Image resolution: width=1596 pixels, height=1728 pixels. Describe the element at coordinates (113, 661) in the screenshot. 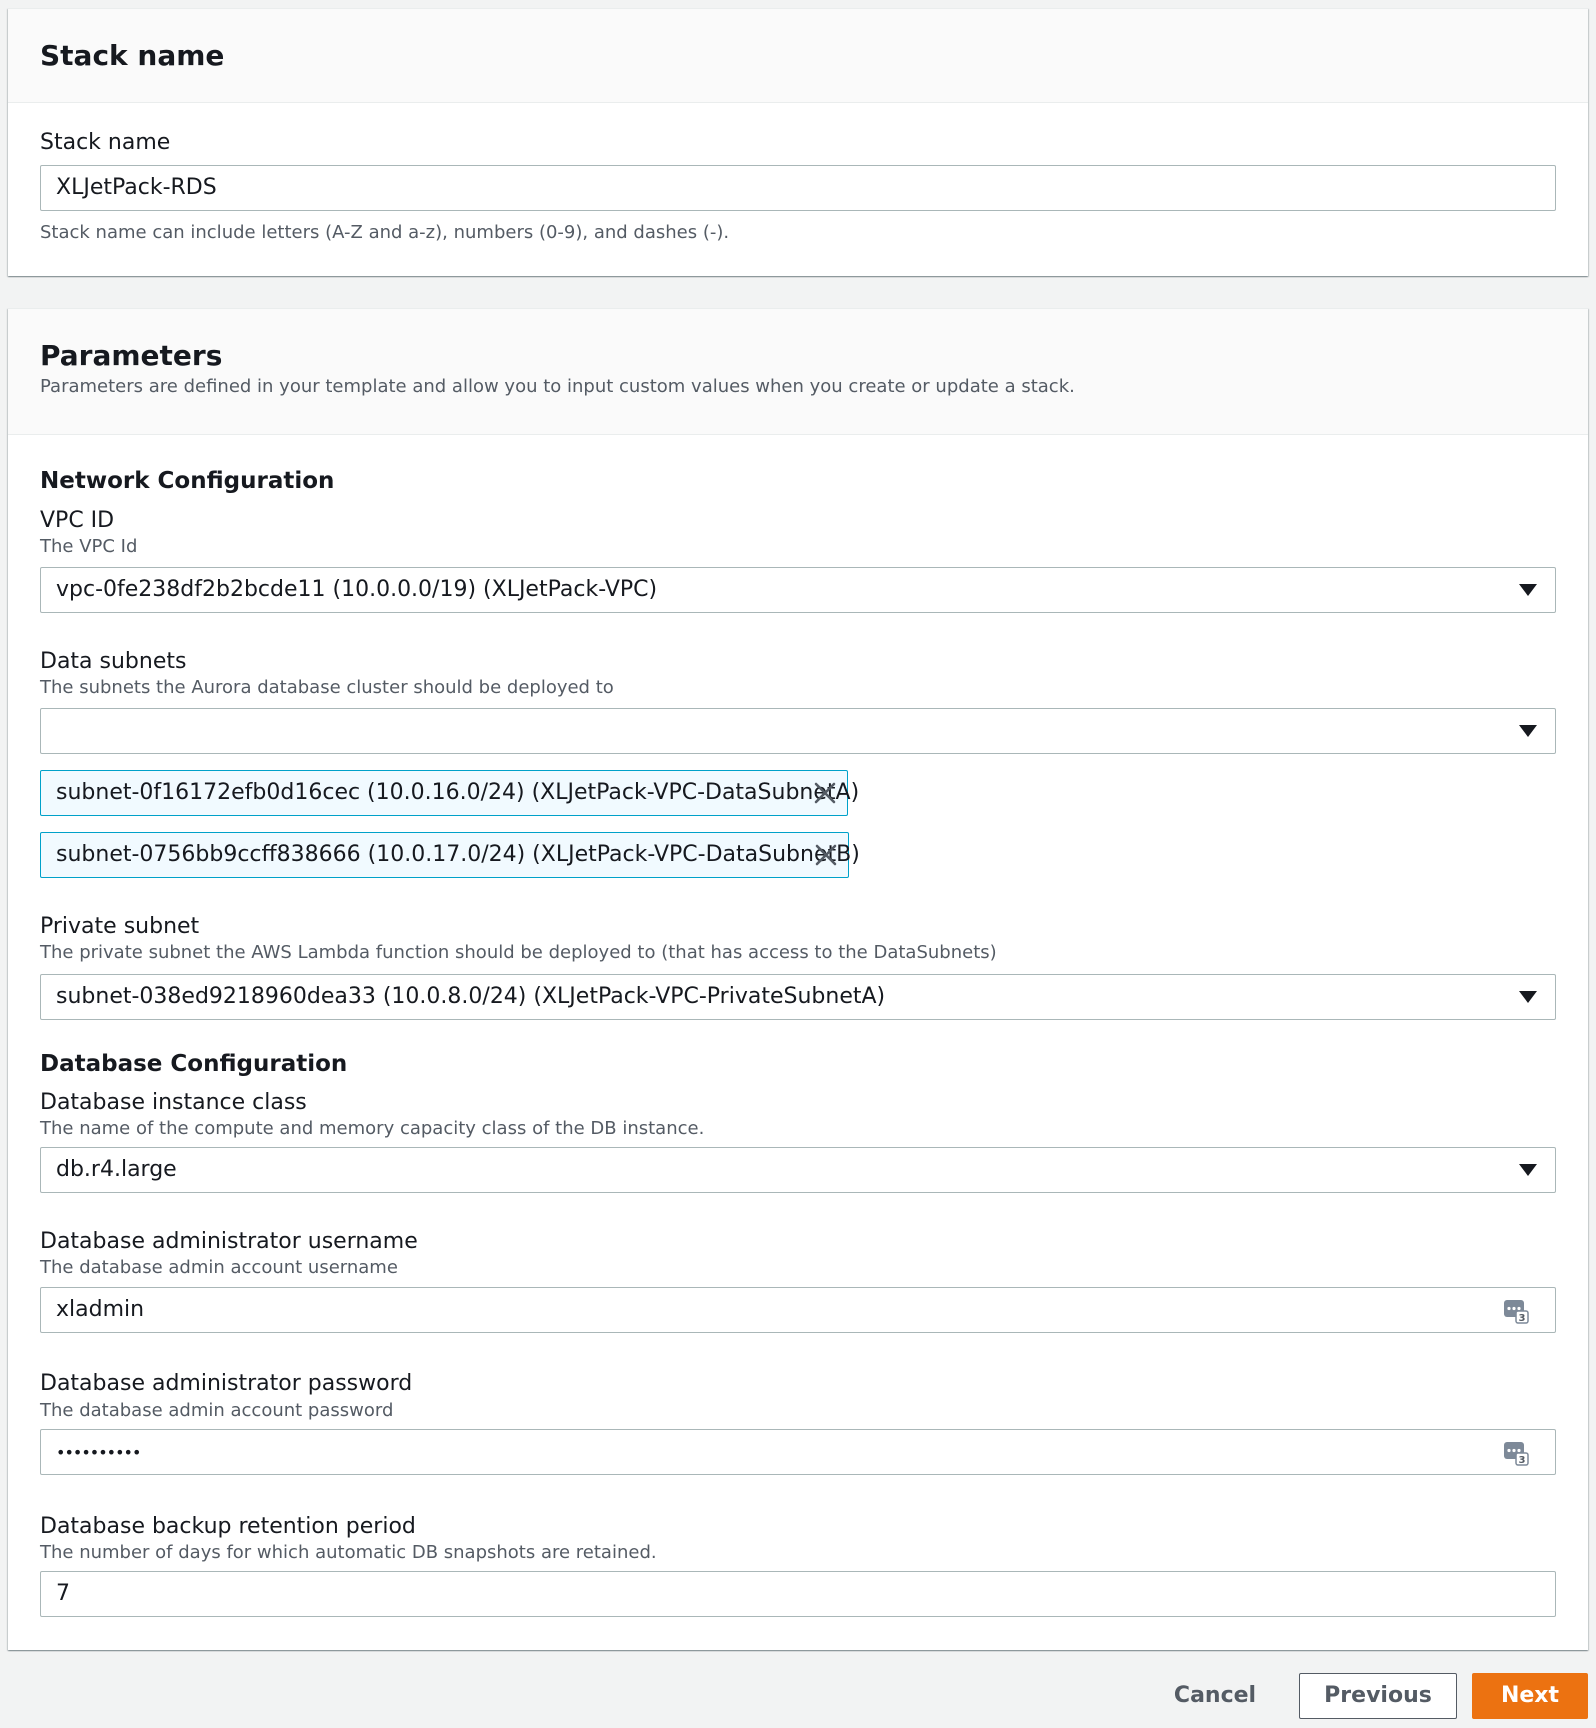

I see `data-subnets-label: Data subnets` at that location.